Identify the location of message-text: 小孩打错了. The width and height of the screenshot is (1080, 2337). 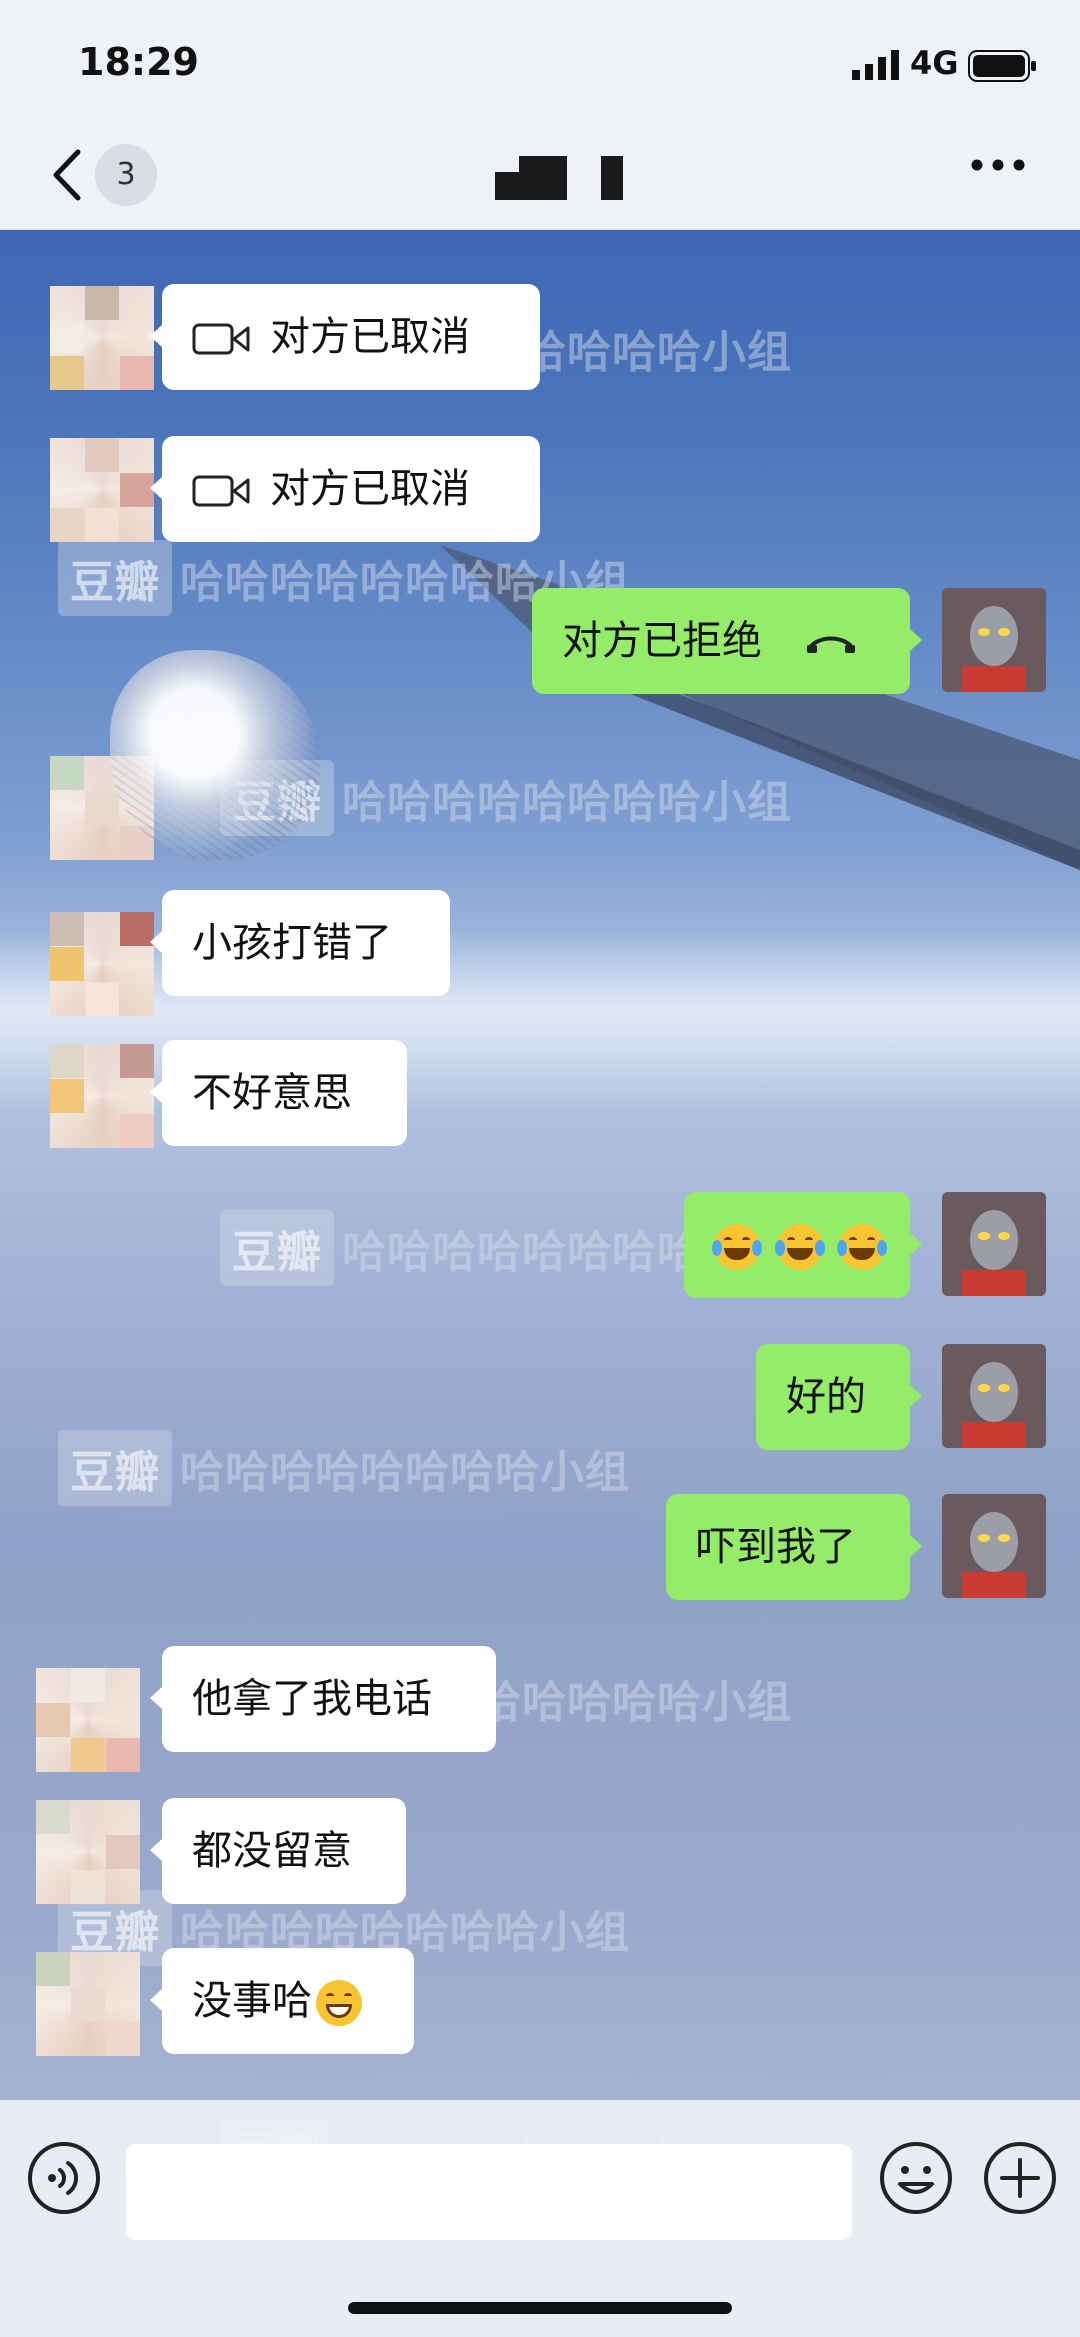
(292, 943).